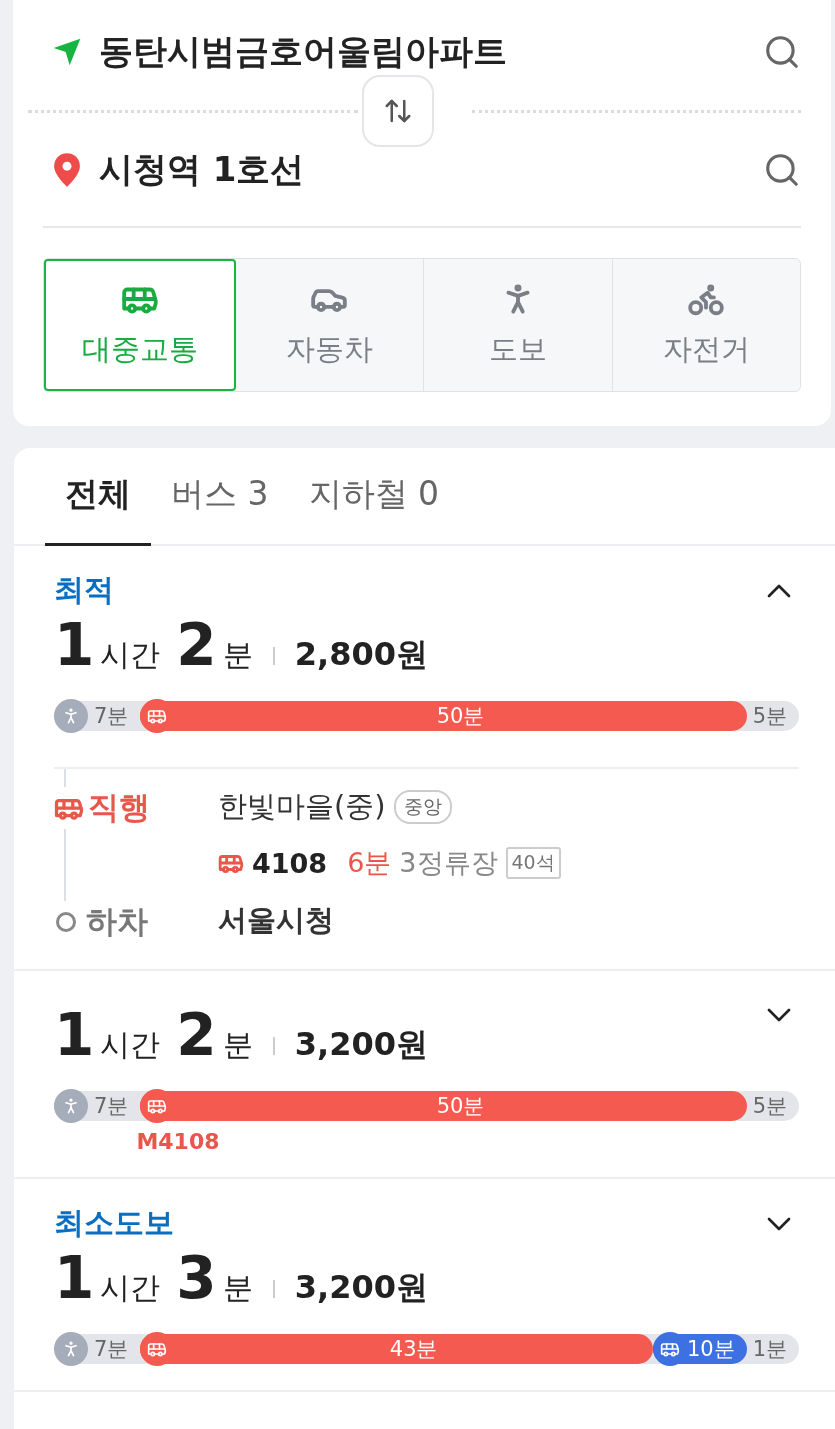  I want to click on filter-tab: 전체, so click(98, 497).